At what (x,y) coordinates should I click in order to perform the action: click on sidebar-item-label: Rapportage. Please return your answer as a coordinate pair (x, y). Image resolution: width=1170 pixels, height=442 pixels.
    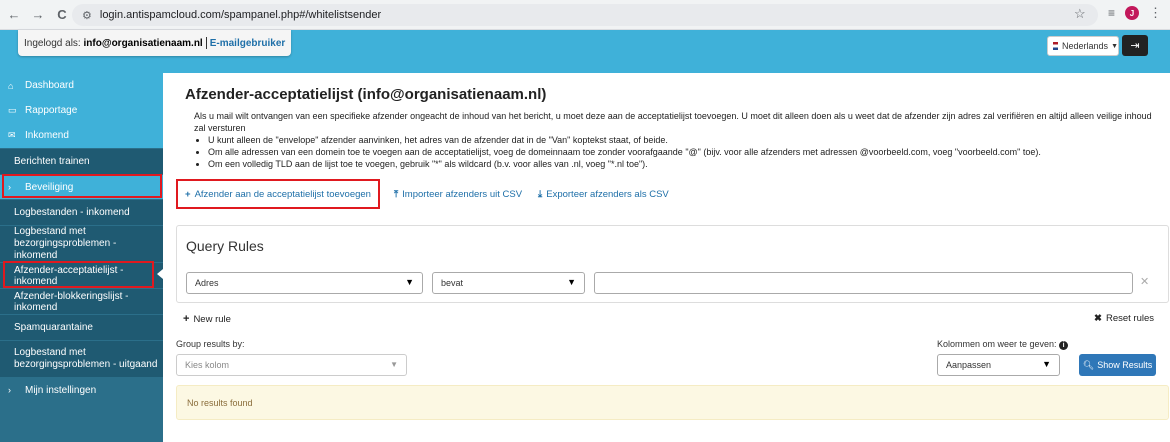
    Looking at the image, I should click on (51, 110).